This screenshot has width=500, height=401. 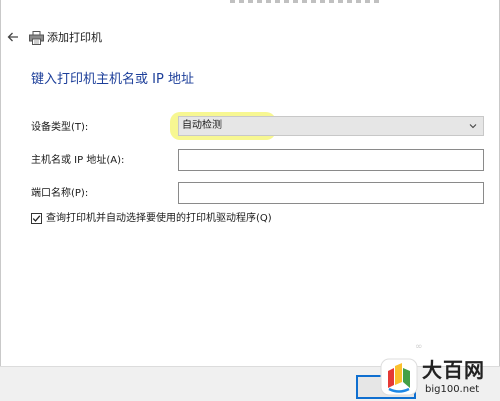 What do you see at coordinates (74, 37) in the screenshot?
I see `window-title: 添加打印机` at bounding box center [74, 37].